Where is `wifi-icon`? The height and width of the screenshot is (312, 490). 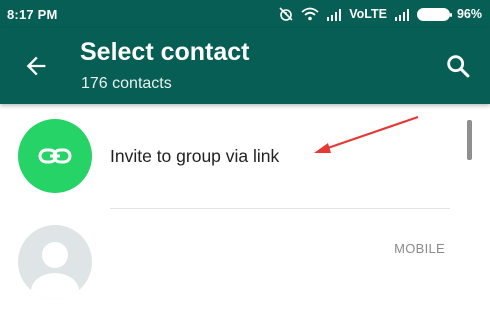
wifi-icon is located at coordinates (310, 14).